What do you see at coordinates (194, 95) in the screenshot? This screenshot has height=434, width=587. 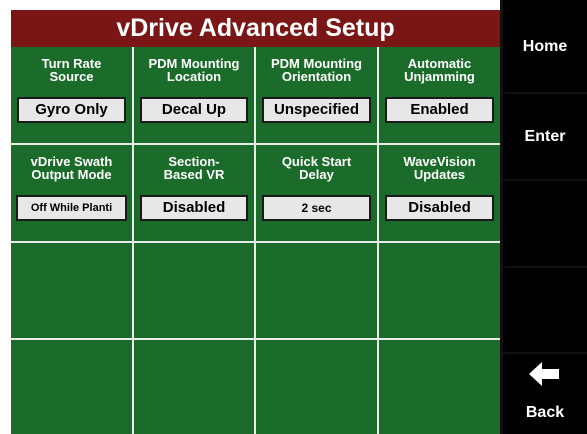 I see `setting-pdm-mounting-location: PDM Mounting Location Decal Up` at bounding box center [194, 95].